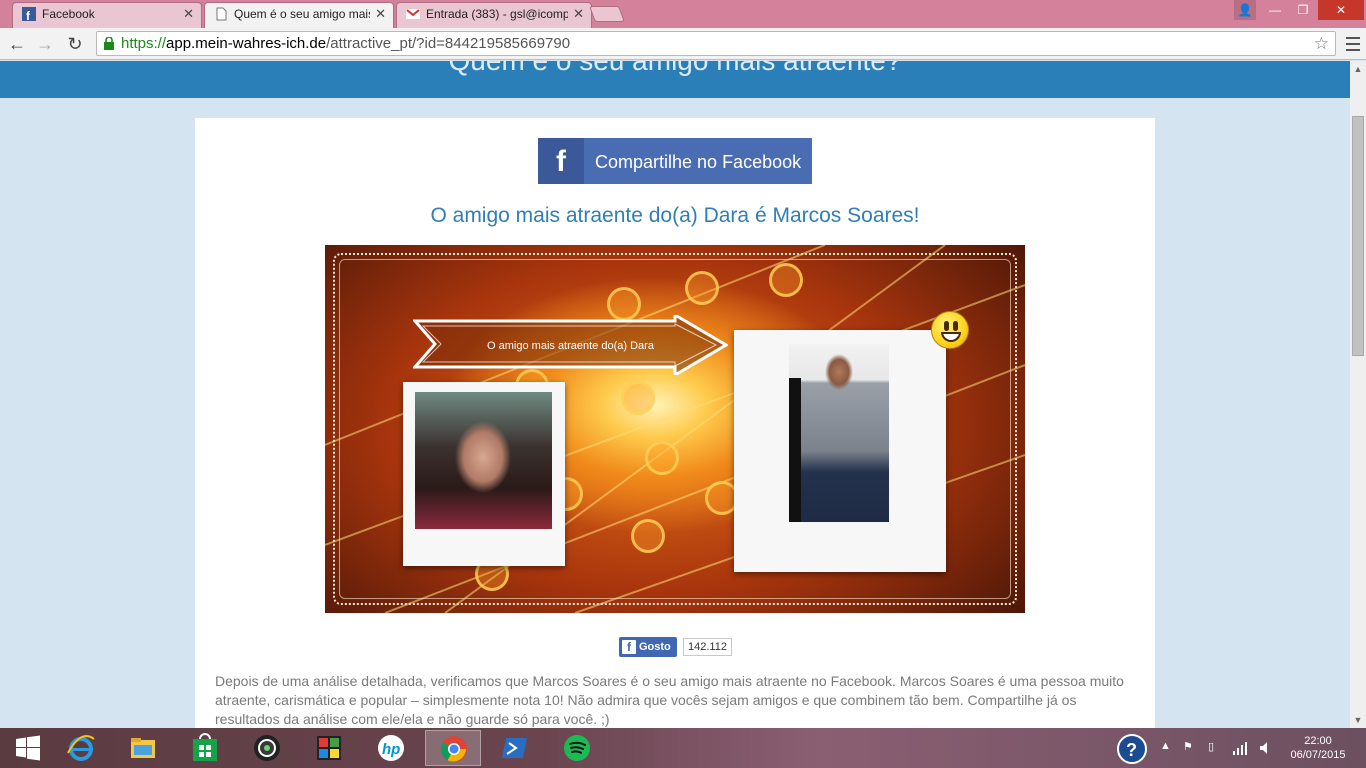 The image size is (1366, 768). What do you see at coordinates (1318, 748) in the screenshot?
I see `system-clock: 22:00 06/07/2015` at bounding box center [1318, 748].